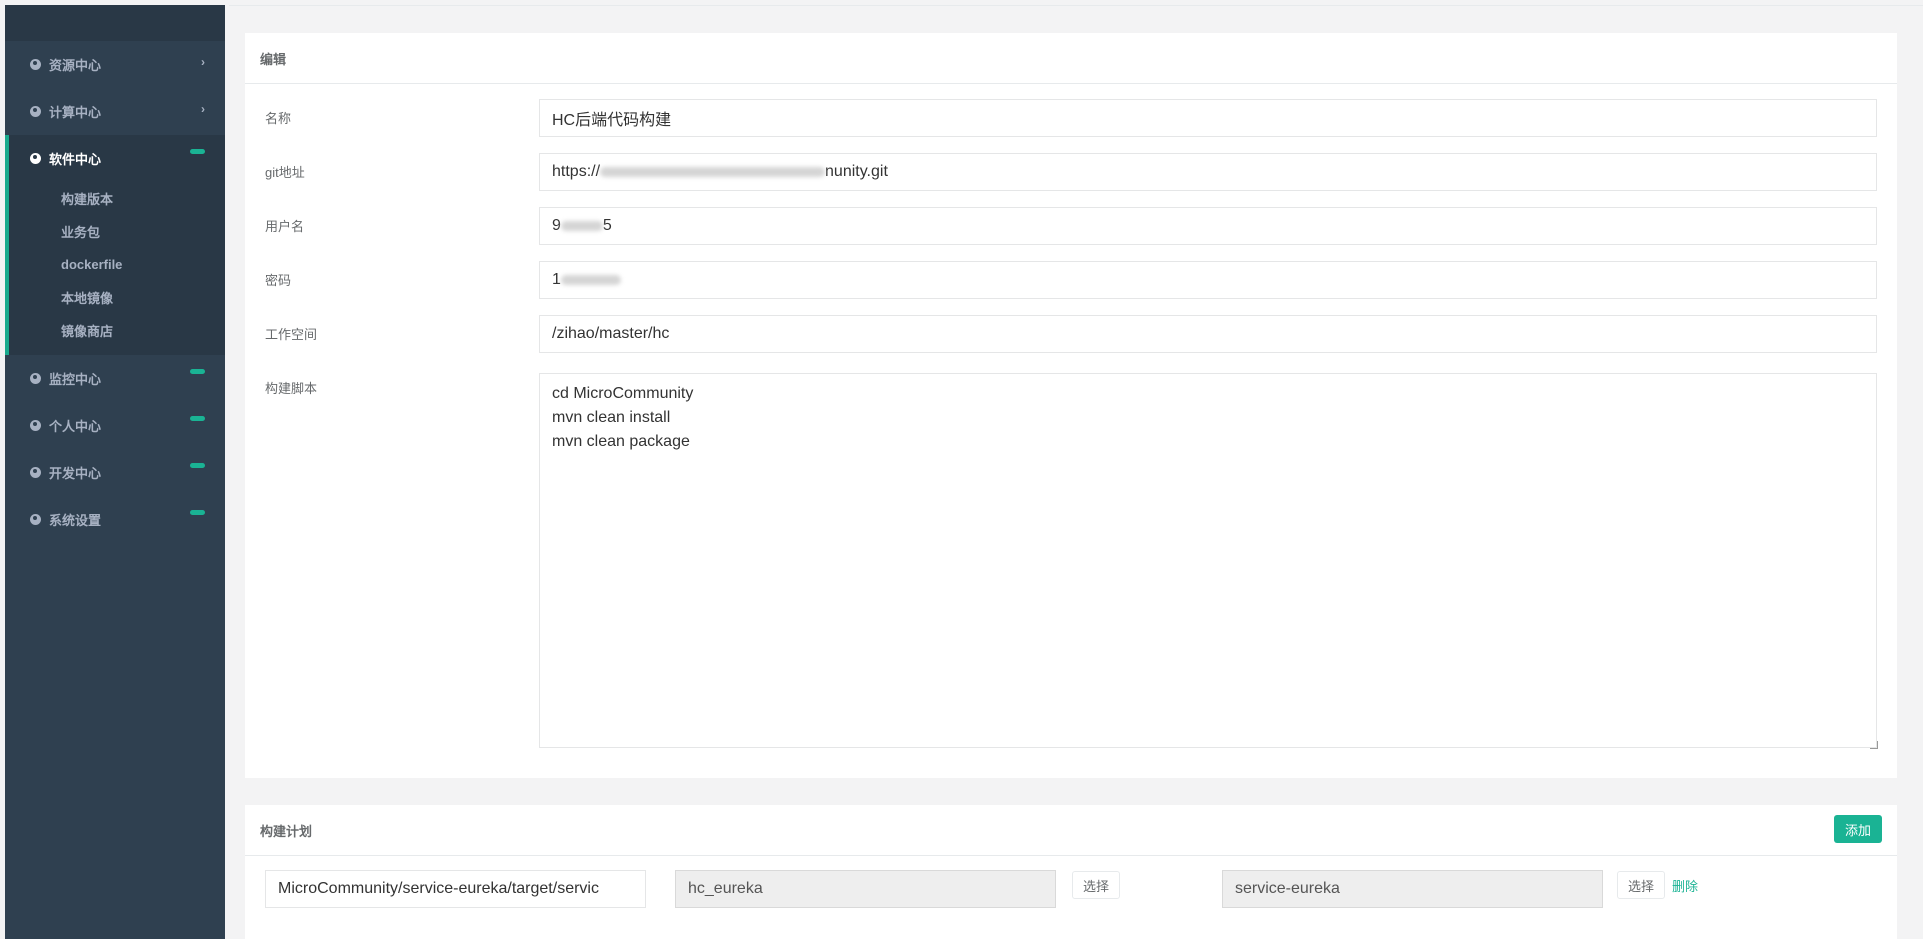 This screenshot has width=1923, height=939. I want to click on sidebar-item-system-settings: 系统设置, so click(115, 519).